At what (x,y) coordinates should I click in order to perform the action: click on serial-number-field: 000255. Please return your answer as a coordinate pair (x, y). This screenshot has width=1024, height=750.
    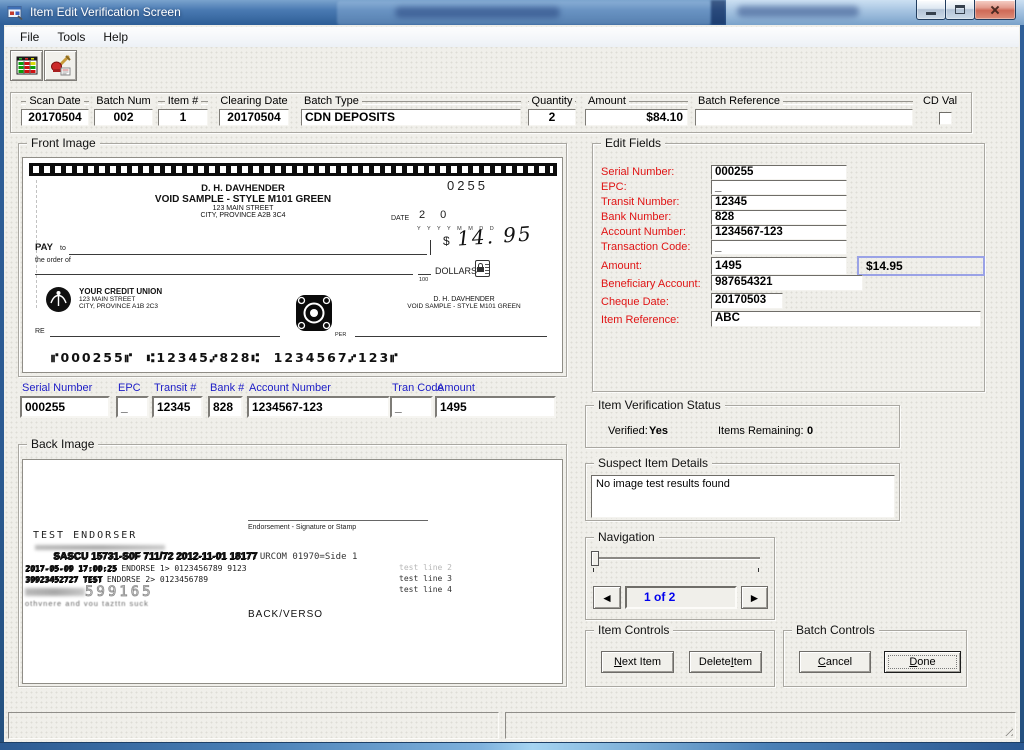
    Looking at the image, I should click on (65, 407).